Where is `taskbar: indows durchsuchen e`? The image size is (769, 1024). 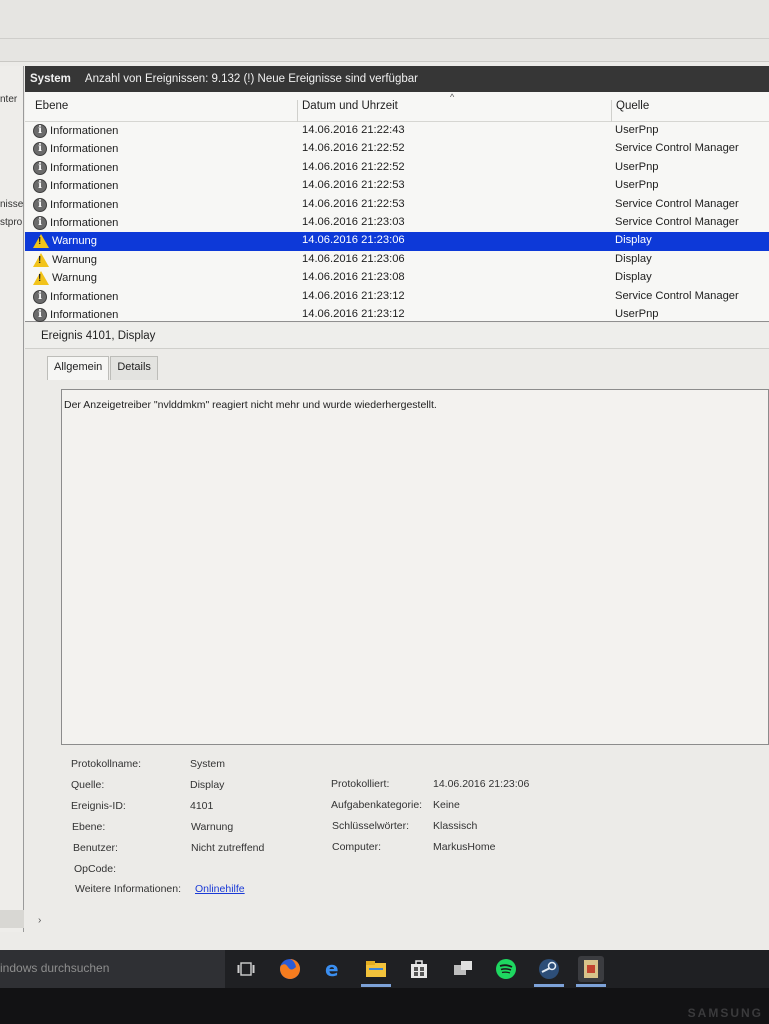
taskbar: indows durchsuchen e is located at coordinates (384, 969).